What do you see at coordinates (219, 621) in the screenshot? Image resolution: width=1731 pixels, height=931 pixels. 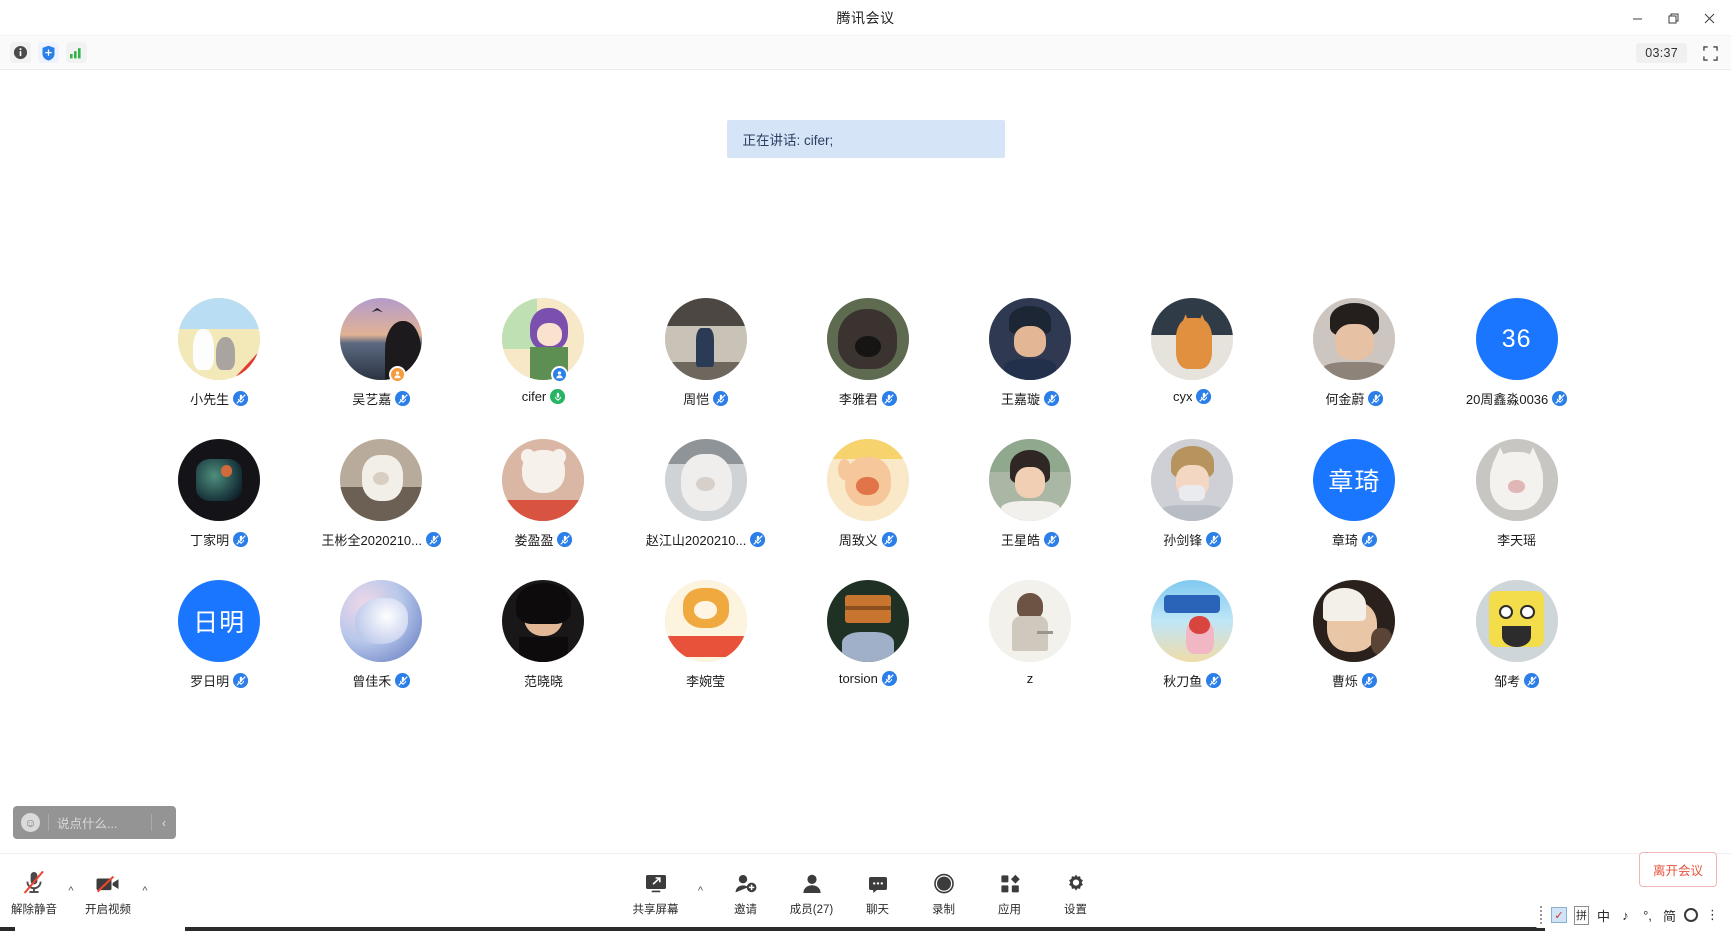 I see `avatar-wrapper: 日明` at bounding box center [219, 621].